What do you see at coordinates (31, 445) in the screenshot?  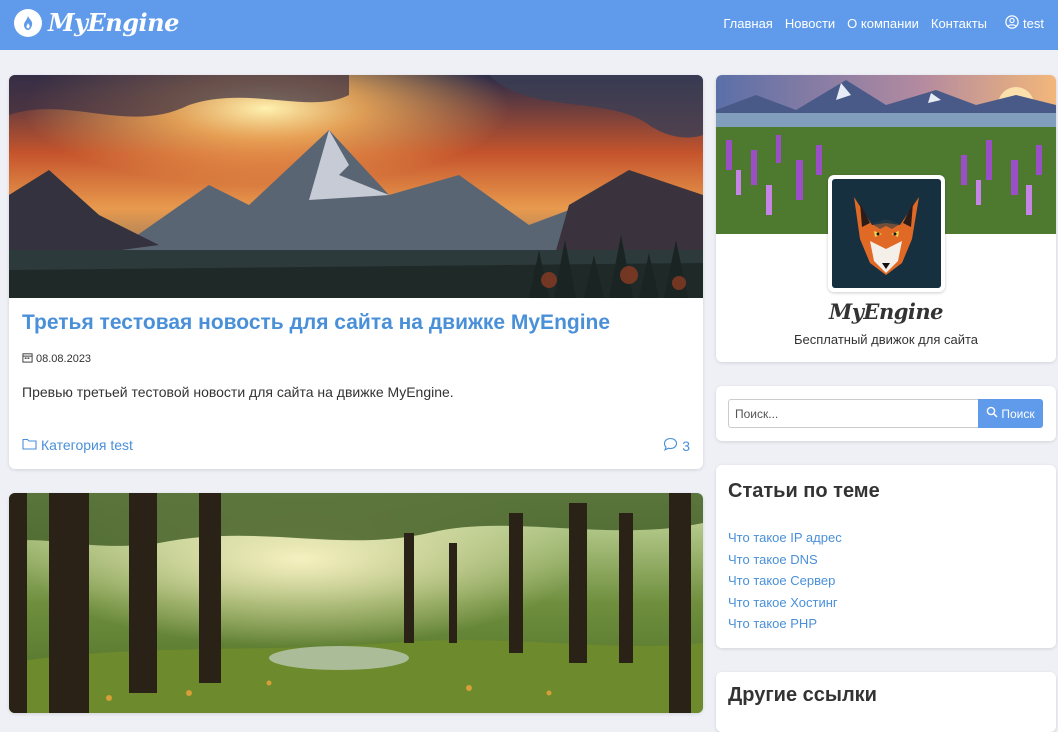 I see `folder-icon` at bounding box center [31, 445].